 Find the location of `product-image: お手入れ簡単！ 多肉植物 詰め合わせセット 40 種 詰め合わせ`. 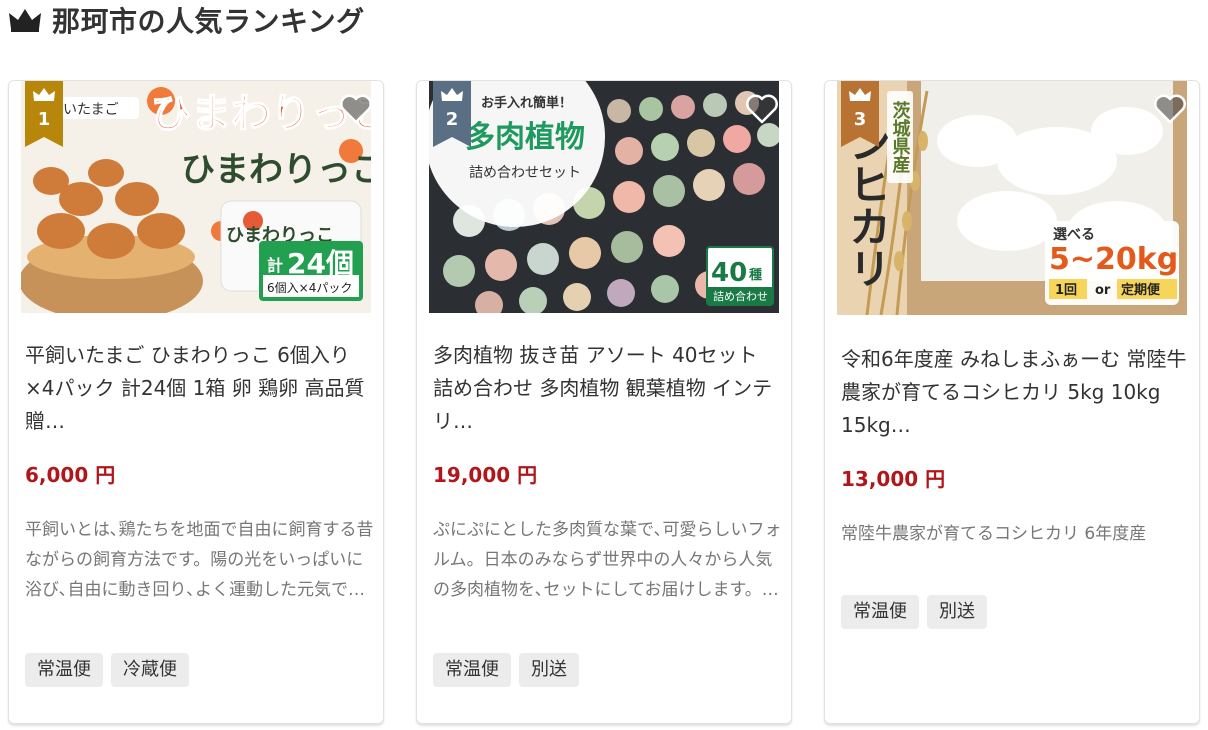

product-image: お手入れ簡単！ 多肉植物 詰め合わせセット 40 種 詰め合わせ is located at coordinates (604, 197).